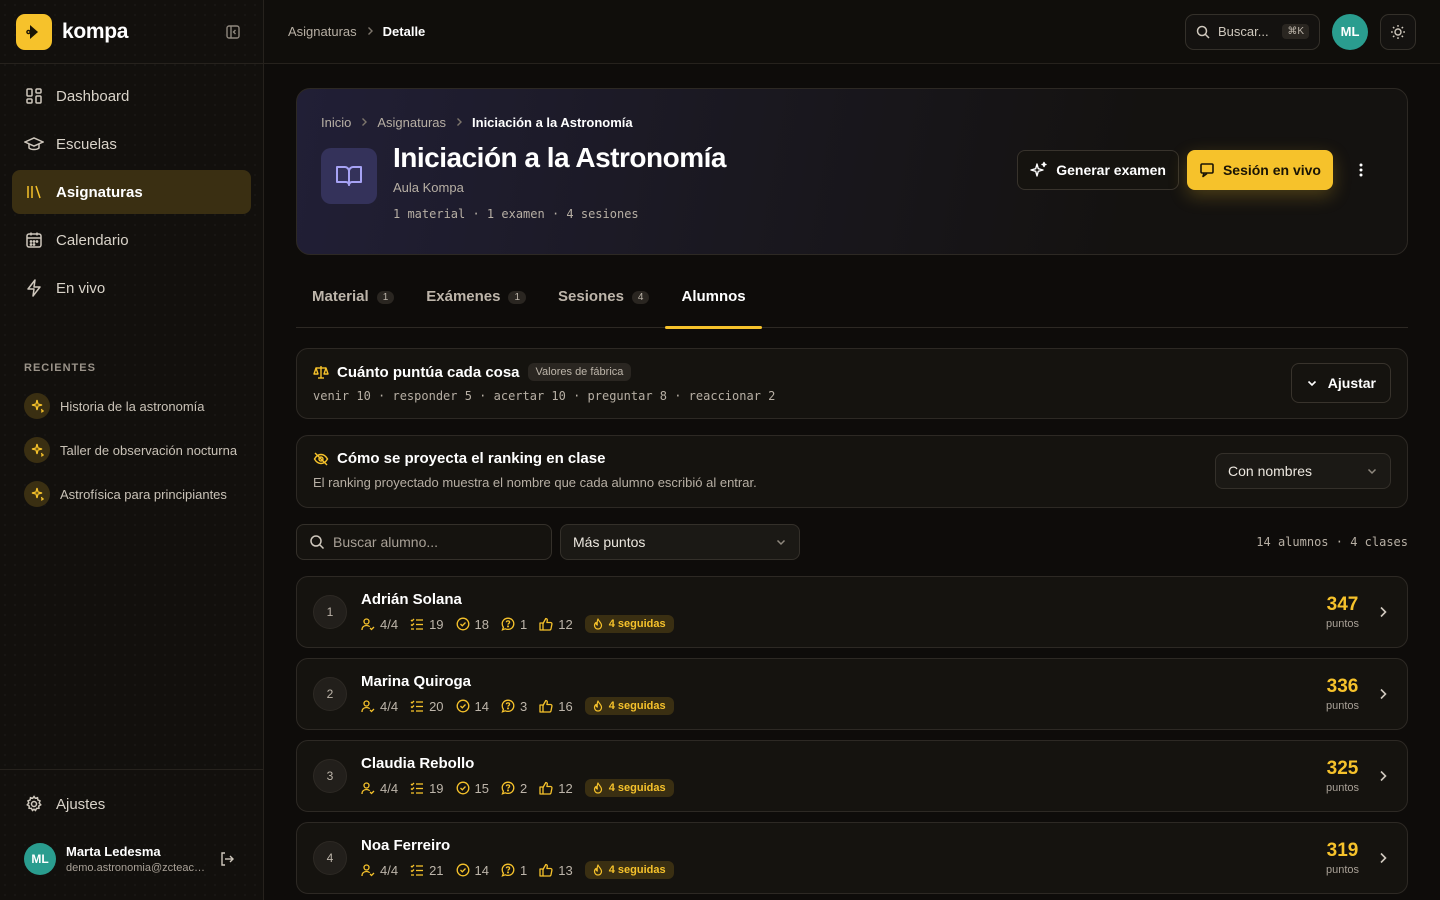 This screenshot has width=1440, height=900. What do you see at coordinates (131, 494) in the screenshot?
I see `recent-item: Astrofísica para principiantes` at bounding box center [131, 494].